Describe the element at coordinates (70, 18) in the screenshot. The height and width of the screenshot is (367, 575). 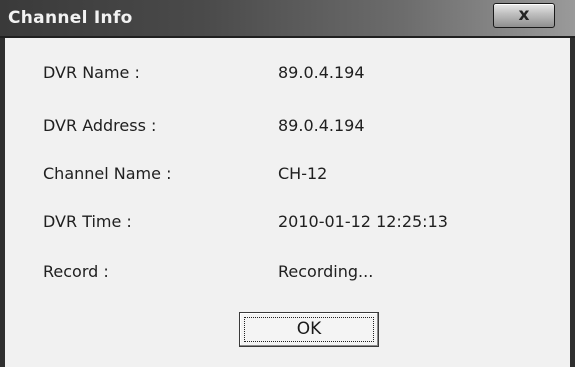
I see `window-title: Channel Info` at that location.